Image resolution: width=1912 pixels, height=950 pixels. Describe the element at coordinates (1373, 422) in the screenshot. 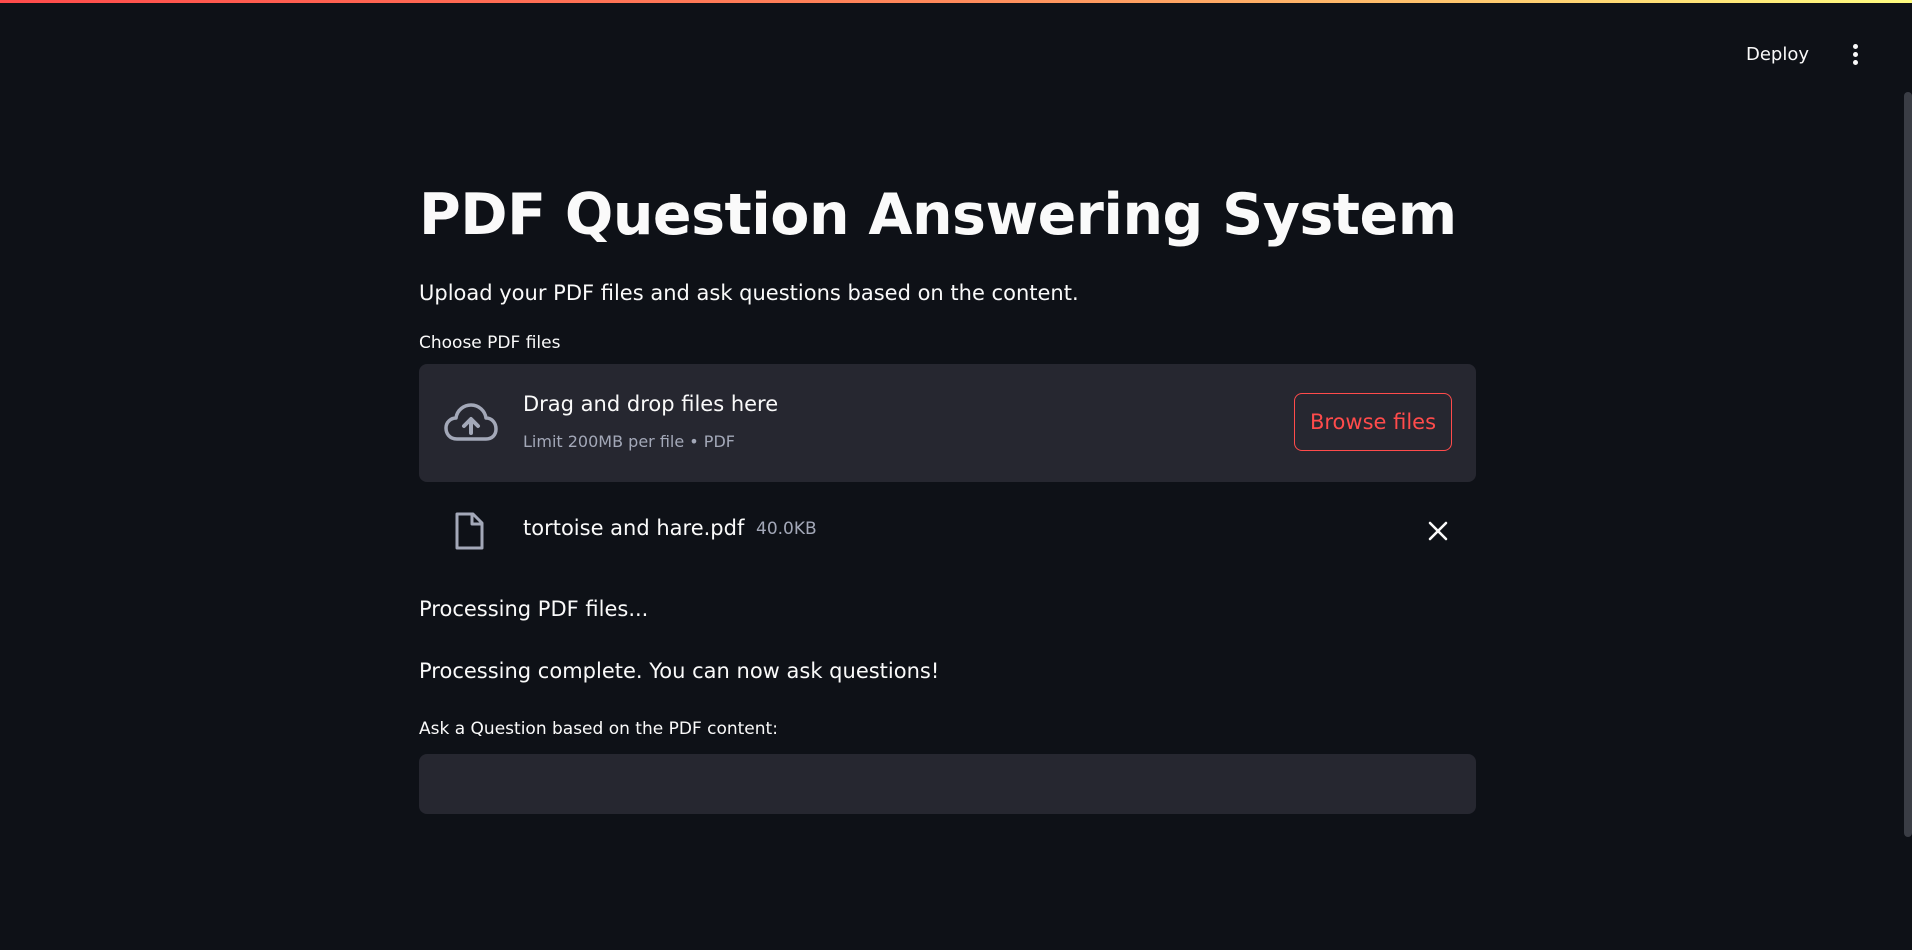

I see `browse-files-button: Browse files` at that location.